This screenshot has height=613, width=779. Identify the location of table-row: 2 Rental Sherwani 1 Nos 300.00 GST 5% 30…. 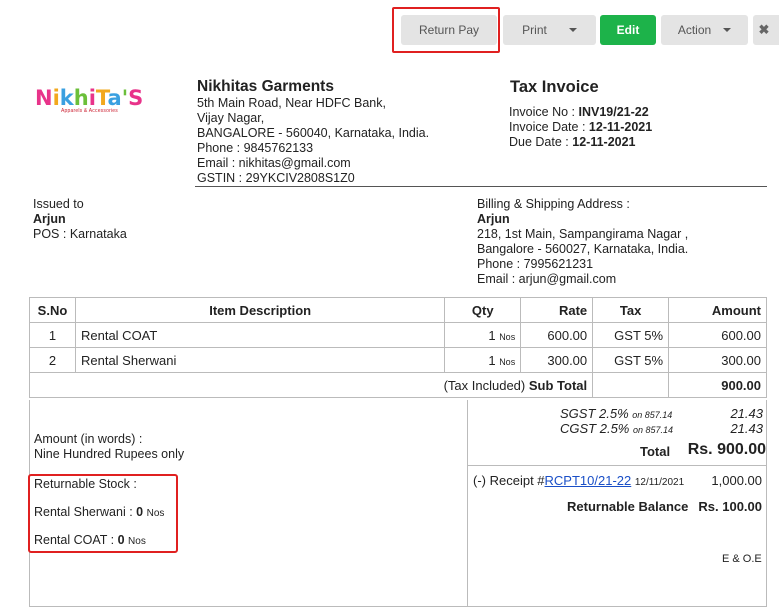
(398, 360).